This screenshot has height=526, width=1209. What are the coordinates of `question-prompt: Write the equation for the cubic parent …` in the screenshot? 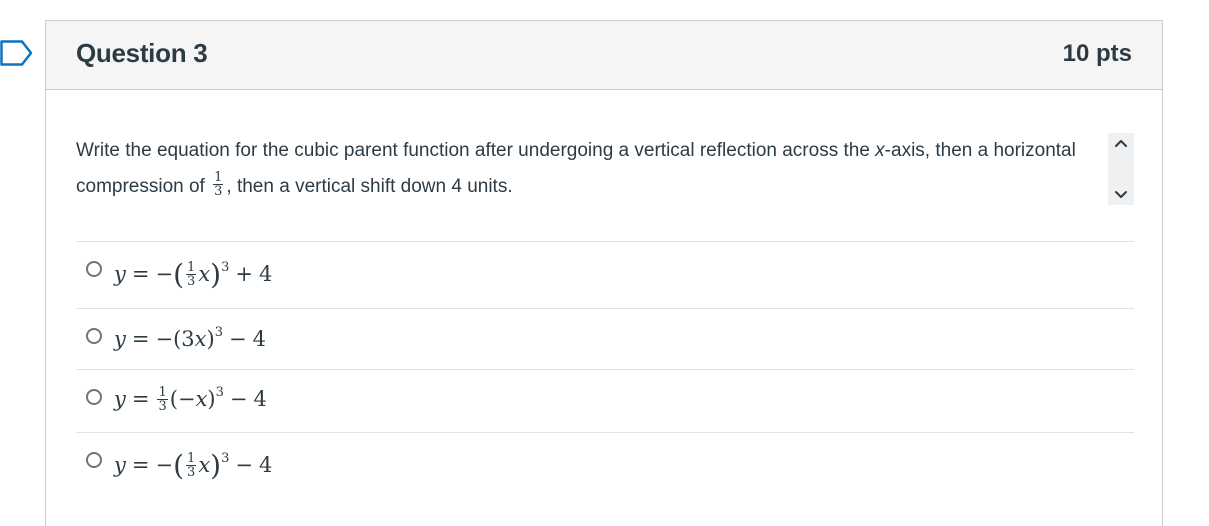 It's located at (586, 169).